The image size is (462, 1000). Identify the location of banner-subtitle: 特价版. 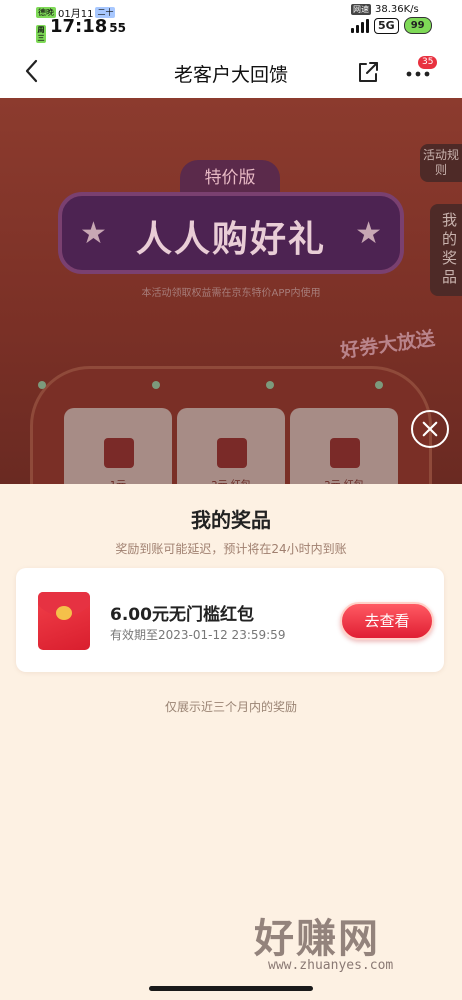
(230, 178).